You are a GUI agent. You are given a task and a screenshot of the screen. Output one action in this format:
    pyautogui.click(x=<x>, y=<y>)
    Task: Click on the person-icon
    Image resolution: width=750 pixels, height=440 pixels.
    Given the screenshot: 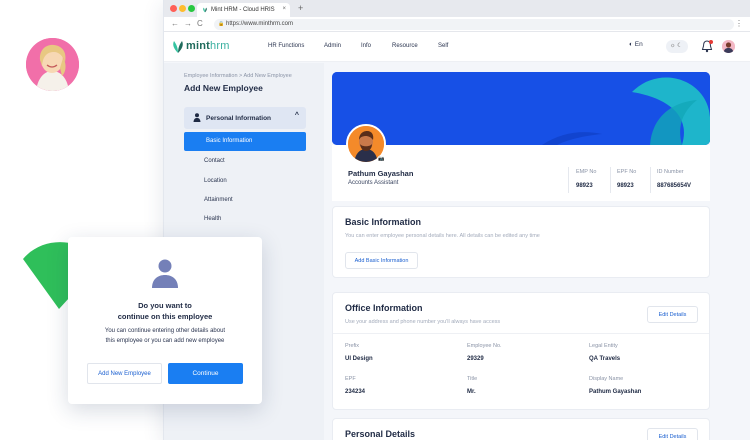 What is the action you would take?
    pyautogui.click(x=197, y=117)
    